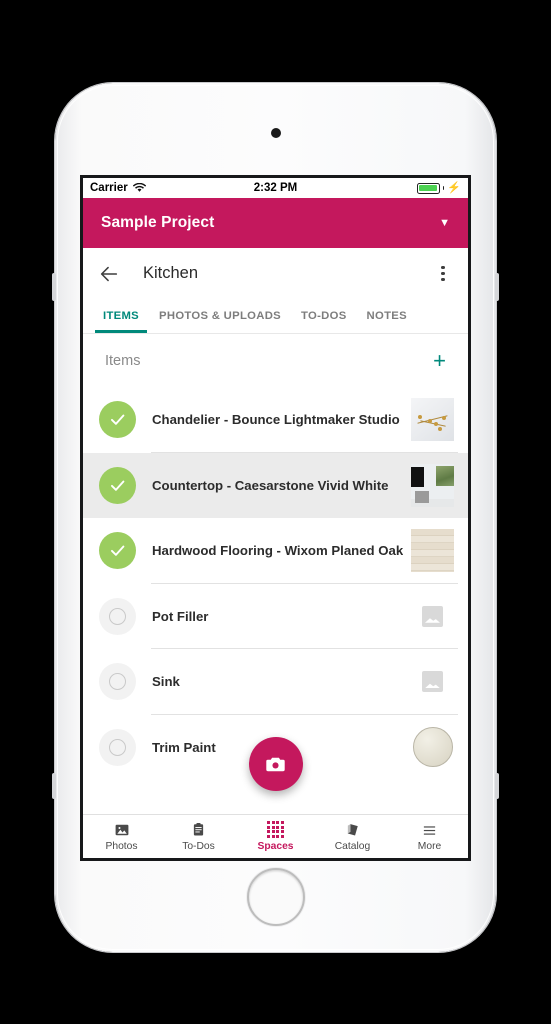 The image size is (551, 1024). Describe the element at coordinates (275, 897) in the screenshot. I see `home-button` at that location.